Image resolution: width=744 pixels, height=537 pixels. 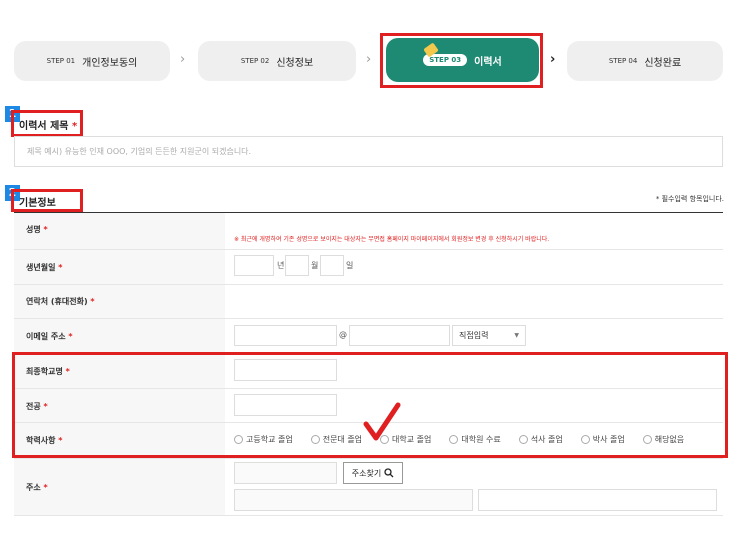 I want to click on birth-month-input, so click(x=297, y=265).